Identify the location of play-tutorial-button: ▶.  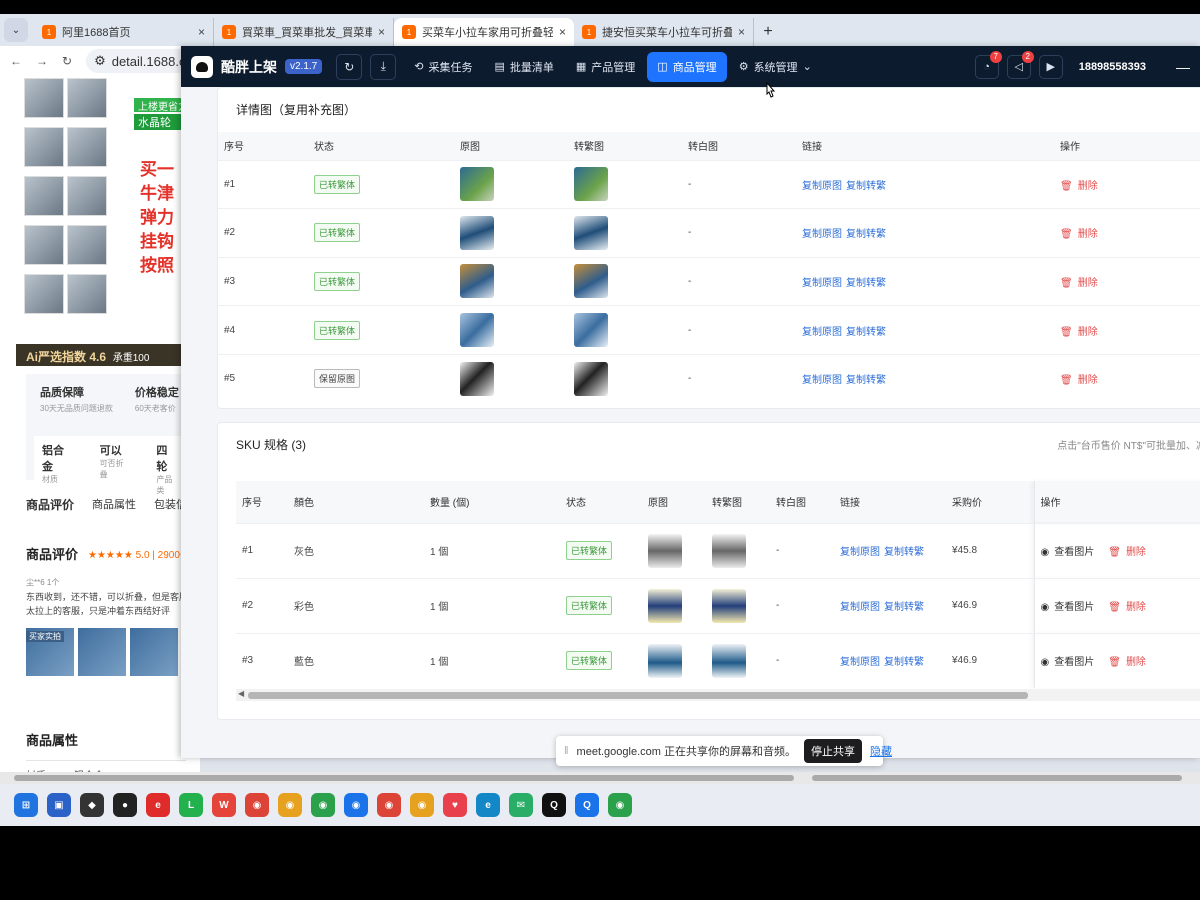
(1050, 66).